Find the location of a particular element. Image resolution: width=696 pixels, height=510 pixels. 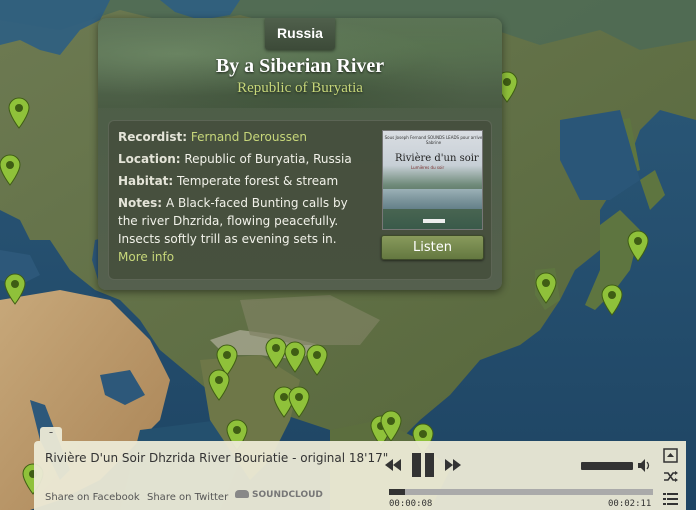

recordist-link: Fernand Deroussen is located at coordinates (249, 137).